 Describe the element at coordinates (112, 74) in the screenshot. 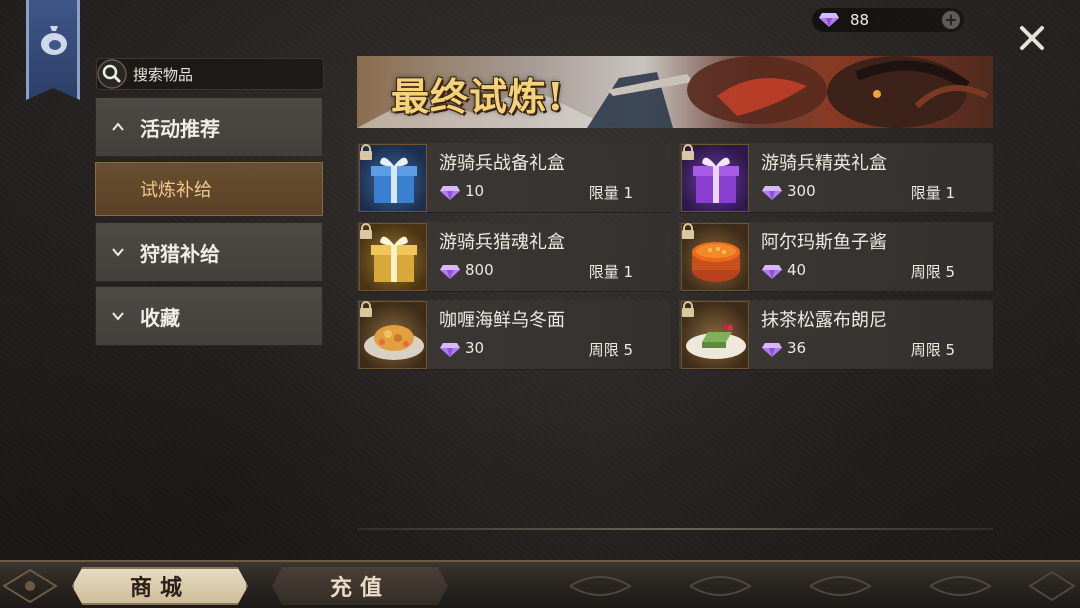

I see `search-icon` at that location.